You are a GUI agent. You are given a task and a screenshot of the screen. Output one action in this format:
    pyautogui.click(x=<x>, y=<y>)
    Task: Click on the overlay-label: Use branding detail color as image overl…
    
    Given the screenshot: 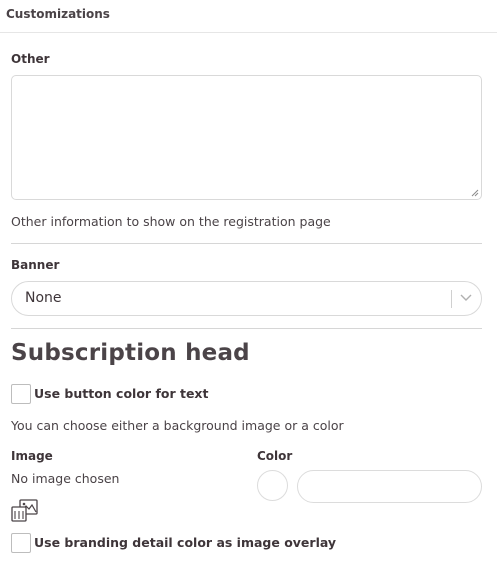 What is the action you would take?
    pyautogui.click(x=185, y=542)
    